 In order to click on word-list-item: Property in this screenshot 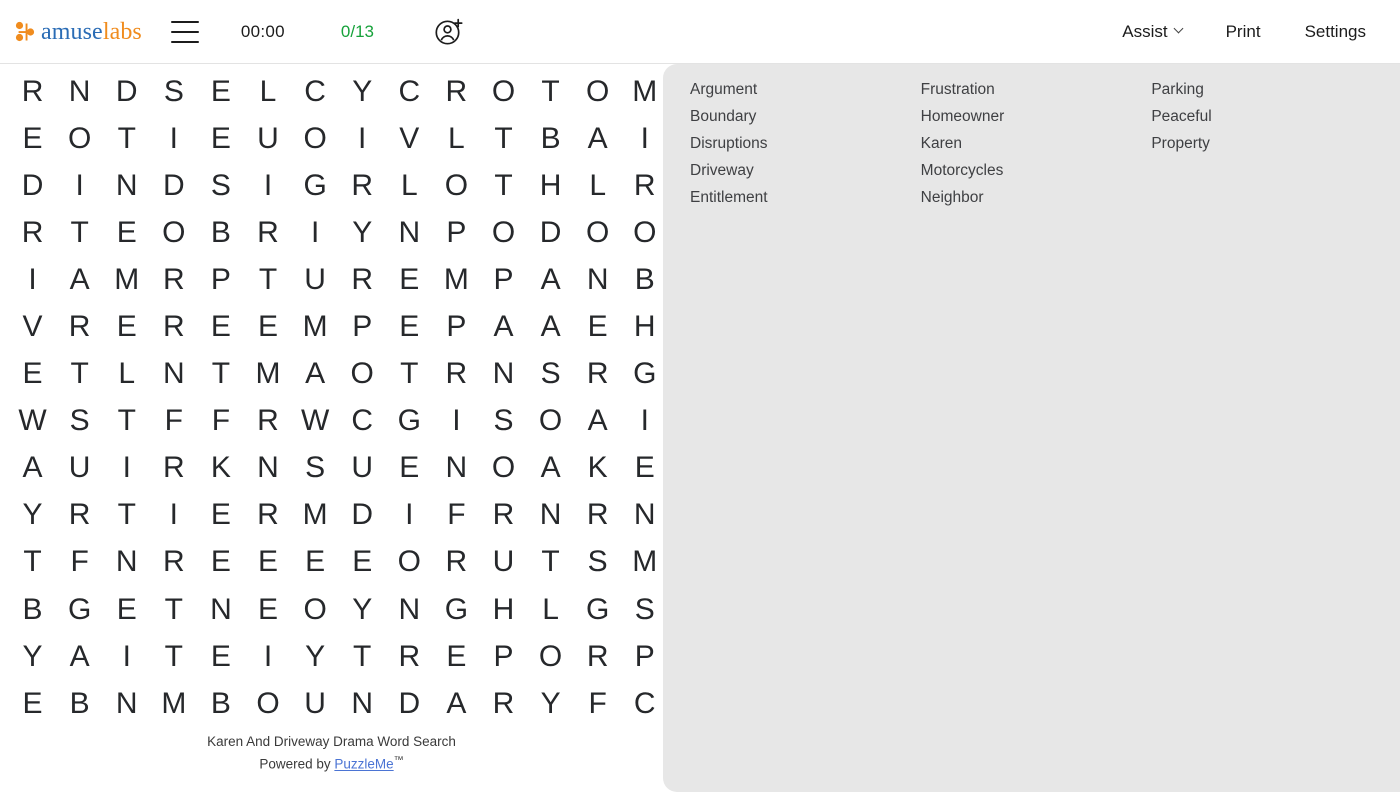, I will do `click(1266, 143)`.